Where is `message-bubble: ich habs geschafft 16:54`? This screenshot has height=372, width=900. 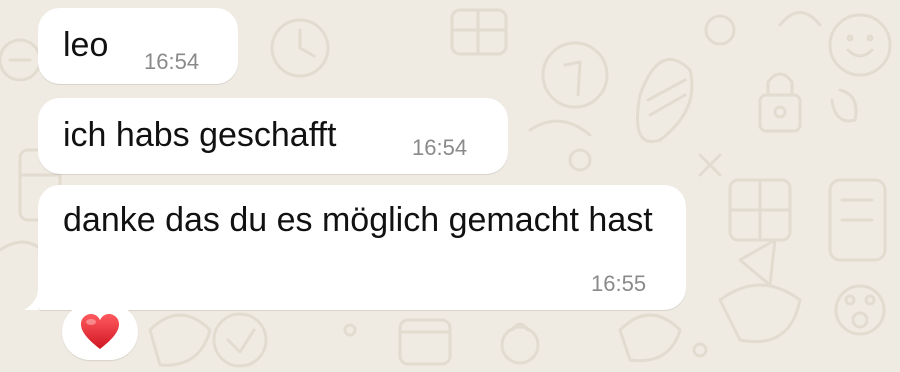 message-bubble: ich habs geschafft 16:54 is located at coordinates (273, 136).